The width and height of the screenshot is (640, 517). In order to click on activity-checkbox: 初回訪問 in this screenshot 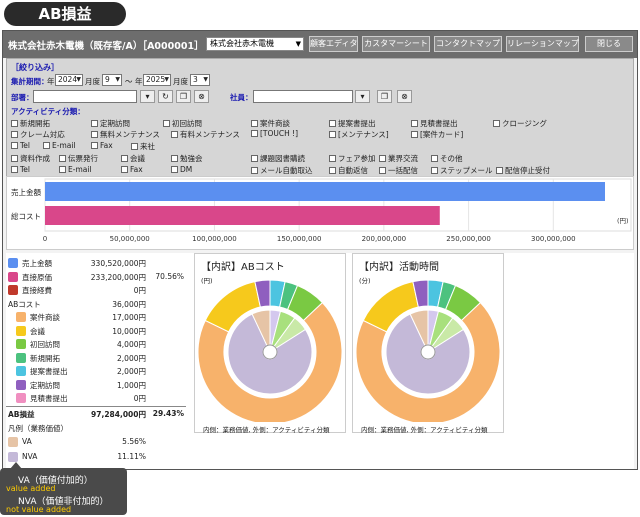, I will do `click(182, 123)`.